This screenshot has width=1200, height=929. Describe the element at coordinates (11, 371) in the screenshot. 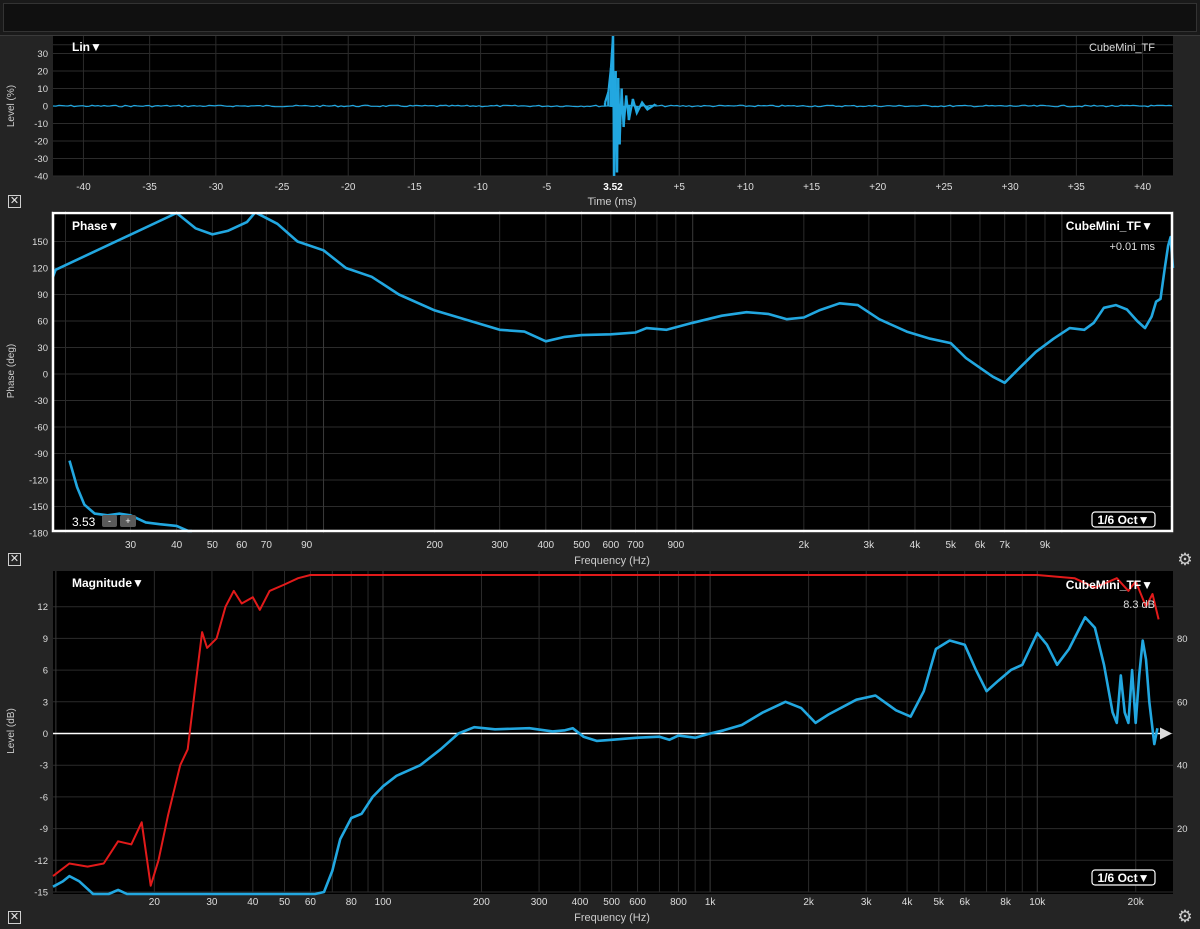

I see `phase-y-label: Phase (deg)` at that location.